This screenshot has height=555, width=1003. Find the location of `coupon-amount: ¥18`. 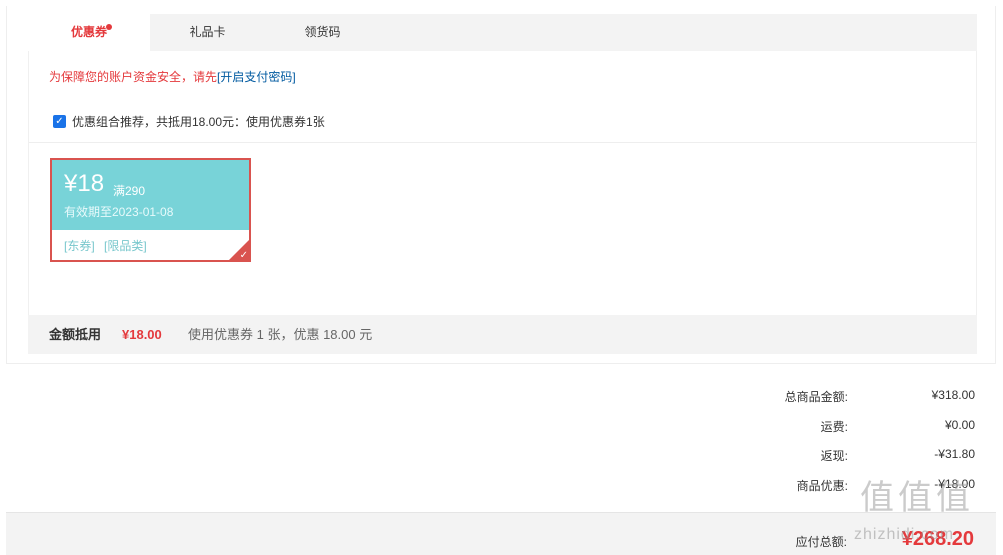

coupon-amount: ¥18 is located at coordinates (84, 183).